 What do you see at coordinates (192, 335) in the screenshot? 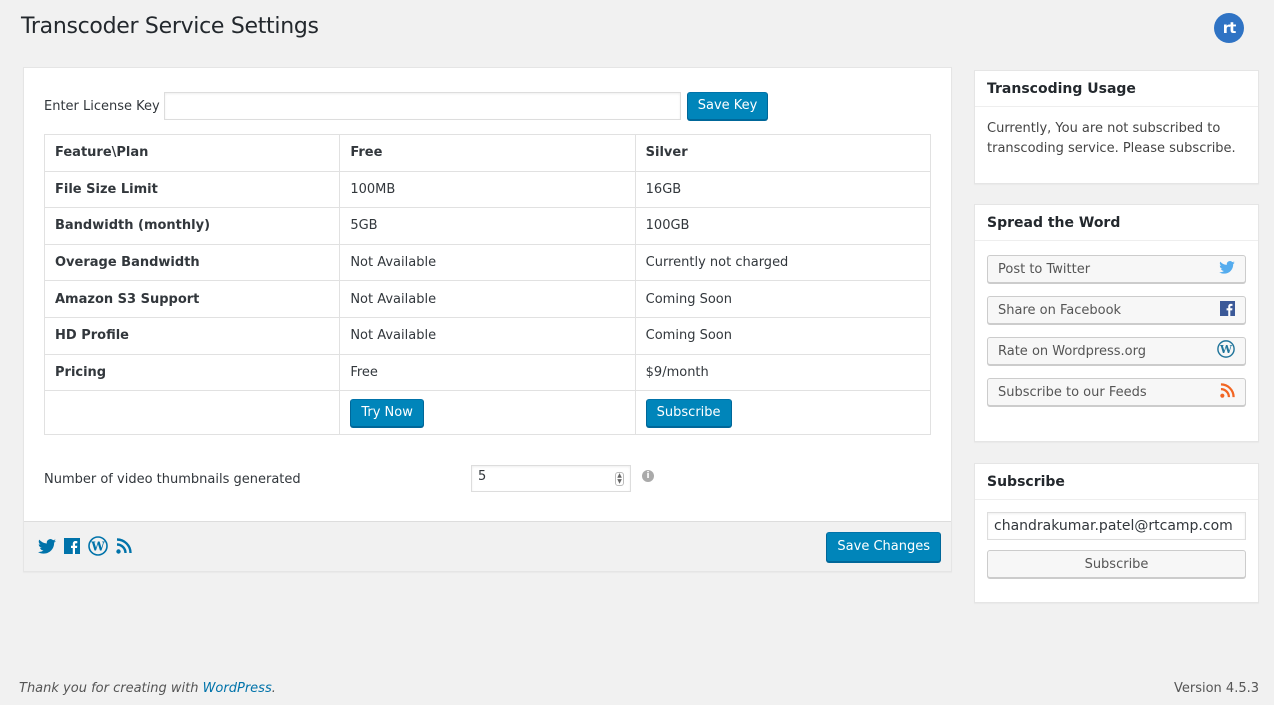
I see `feature-cell: HD Profile` at bounding box center [192, 335].